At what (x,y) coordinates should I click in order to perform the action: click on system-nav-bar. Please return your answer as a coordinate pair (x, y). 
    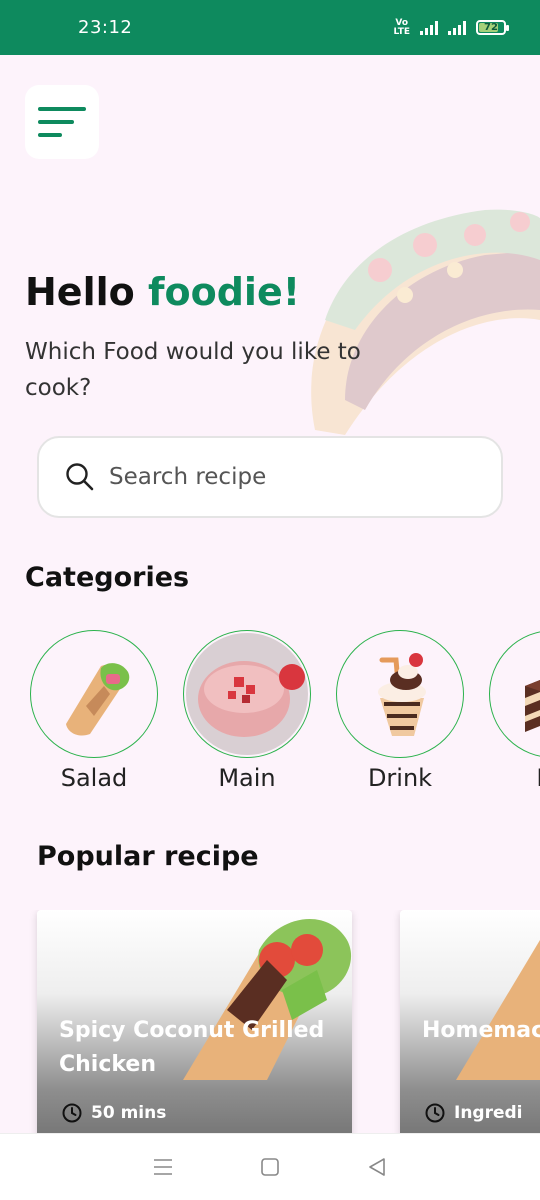
    Looking at the image, I should click on (270, 1166).